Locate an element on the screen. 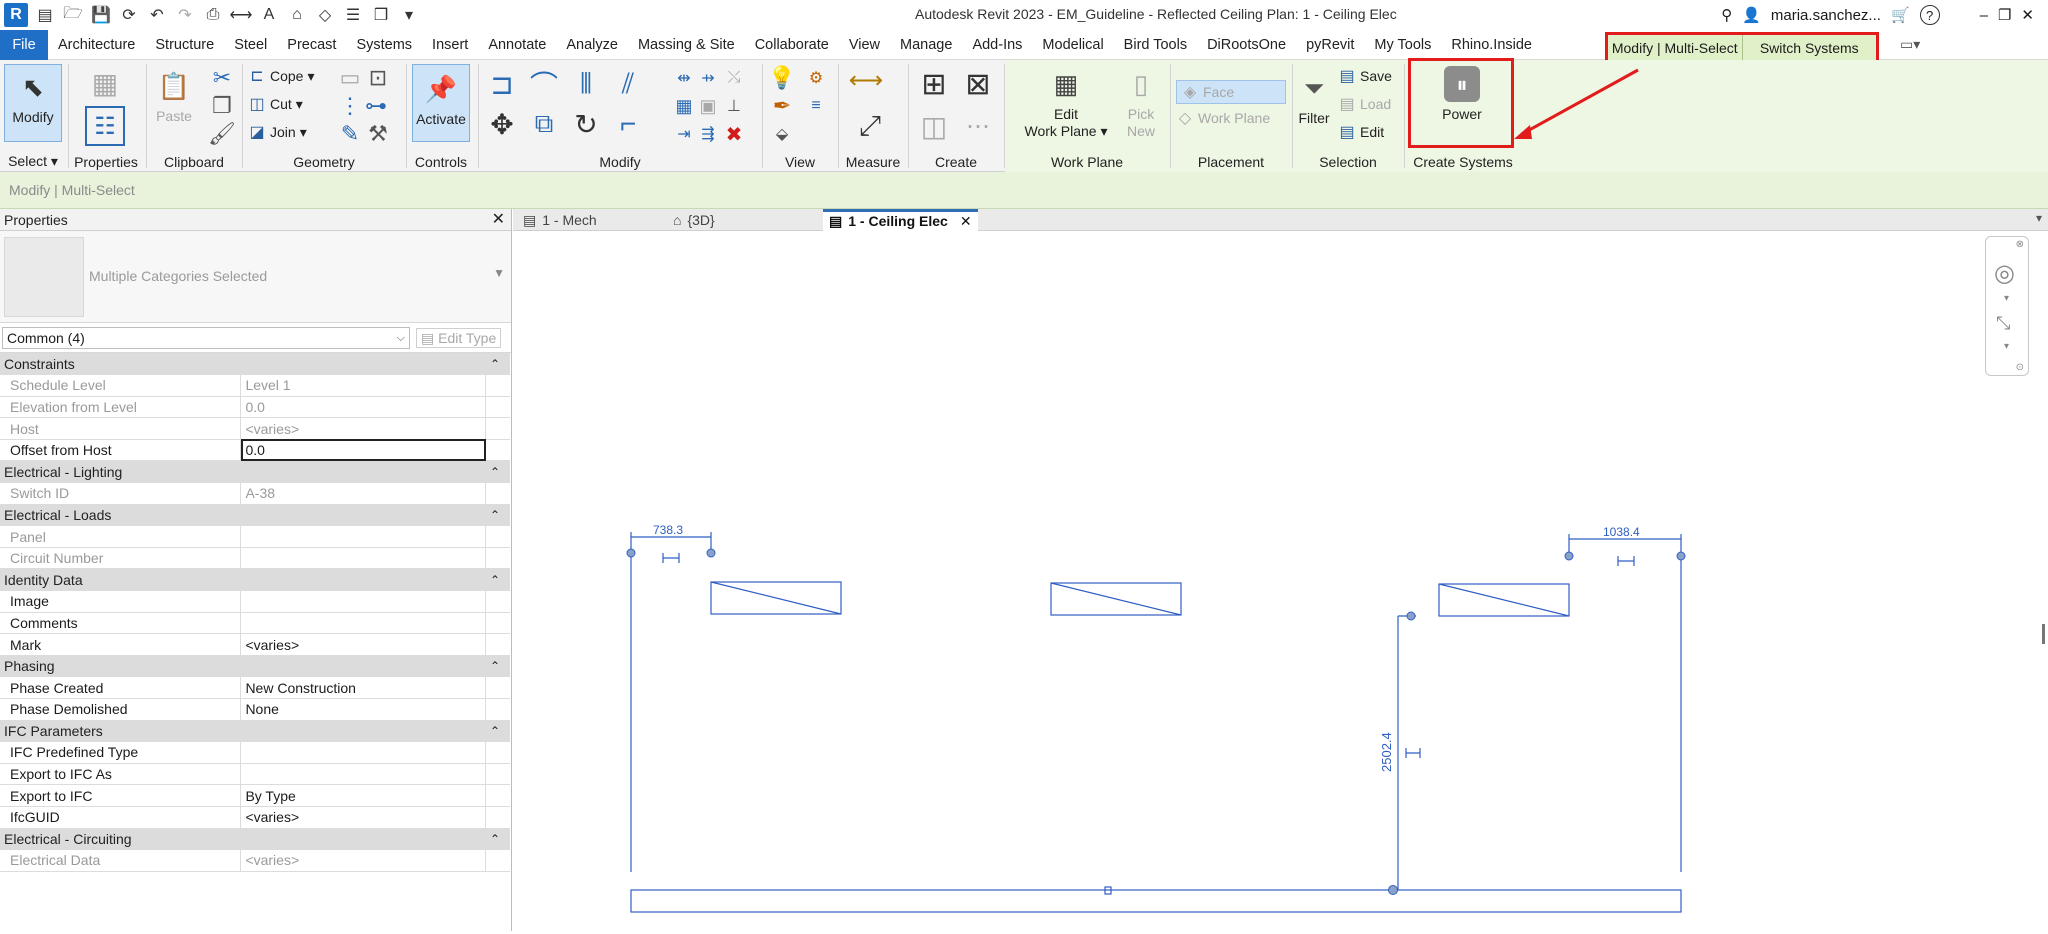 Image resolution: width=2048 pixels, height=934 pixels. property-value: By Type is located at coordinates (363, 795).